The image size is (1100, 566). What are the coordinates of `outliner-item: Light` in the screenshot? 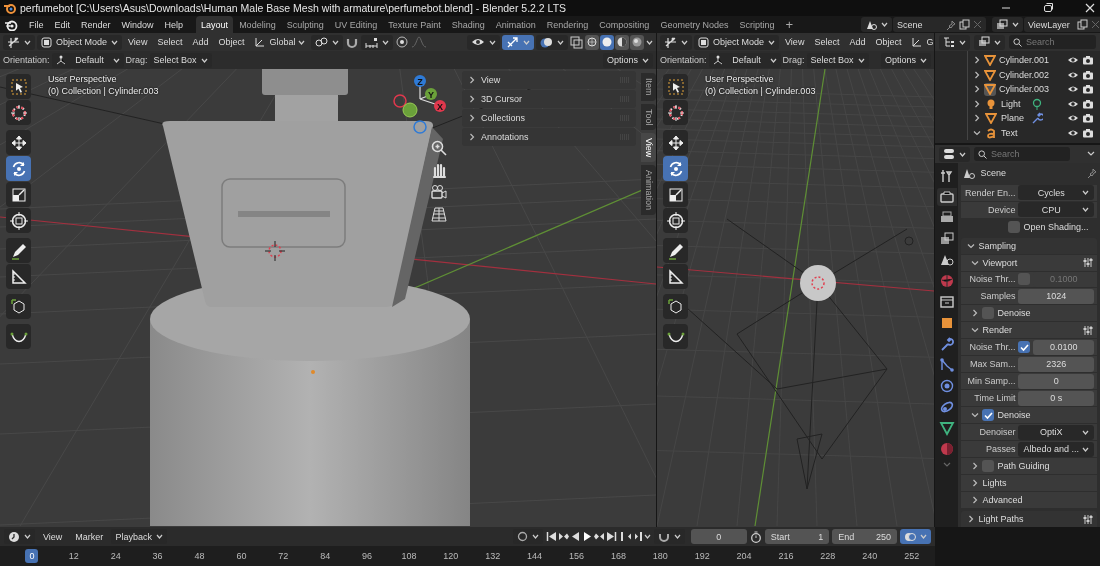 It's located at (1014, 103).